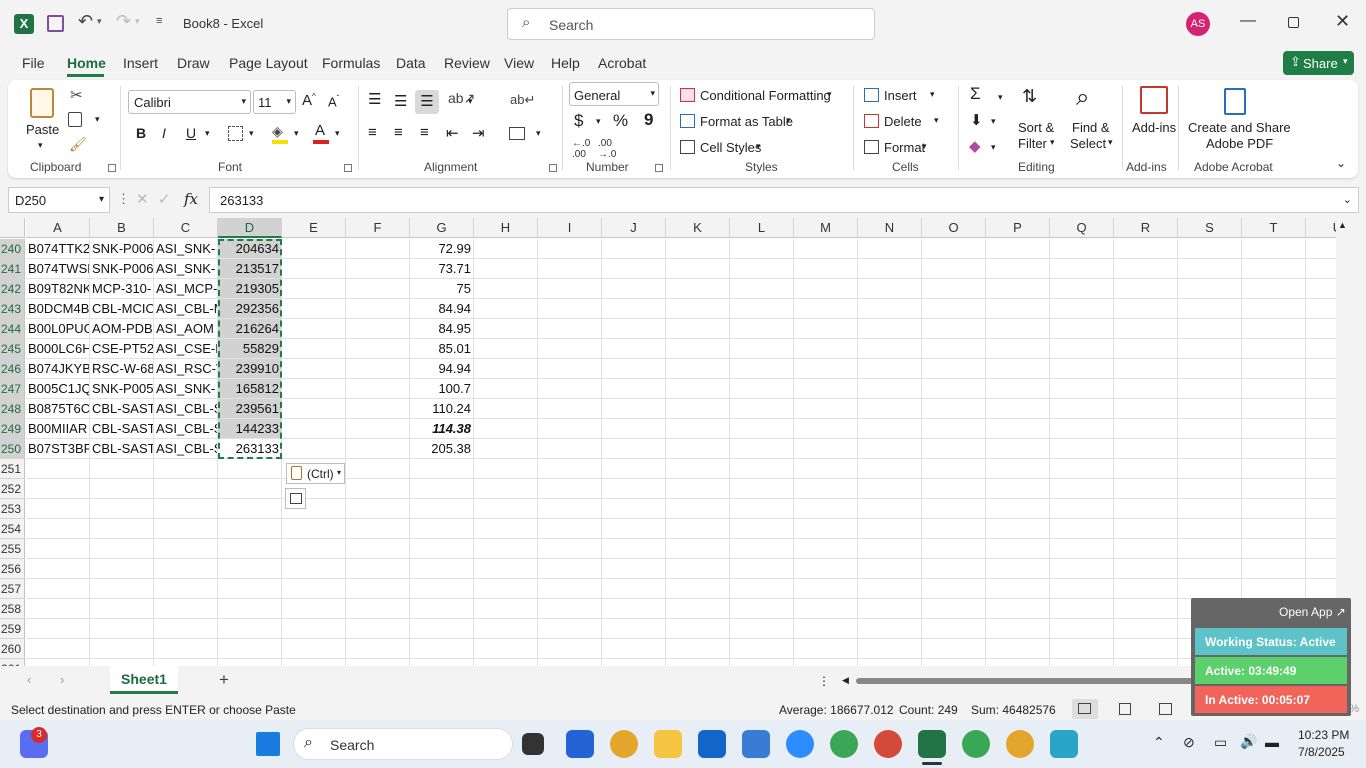 The height and width of the screenshot is (768, 1366). I want to click on accounting-format-icon: $, so click(578, 121).